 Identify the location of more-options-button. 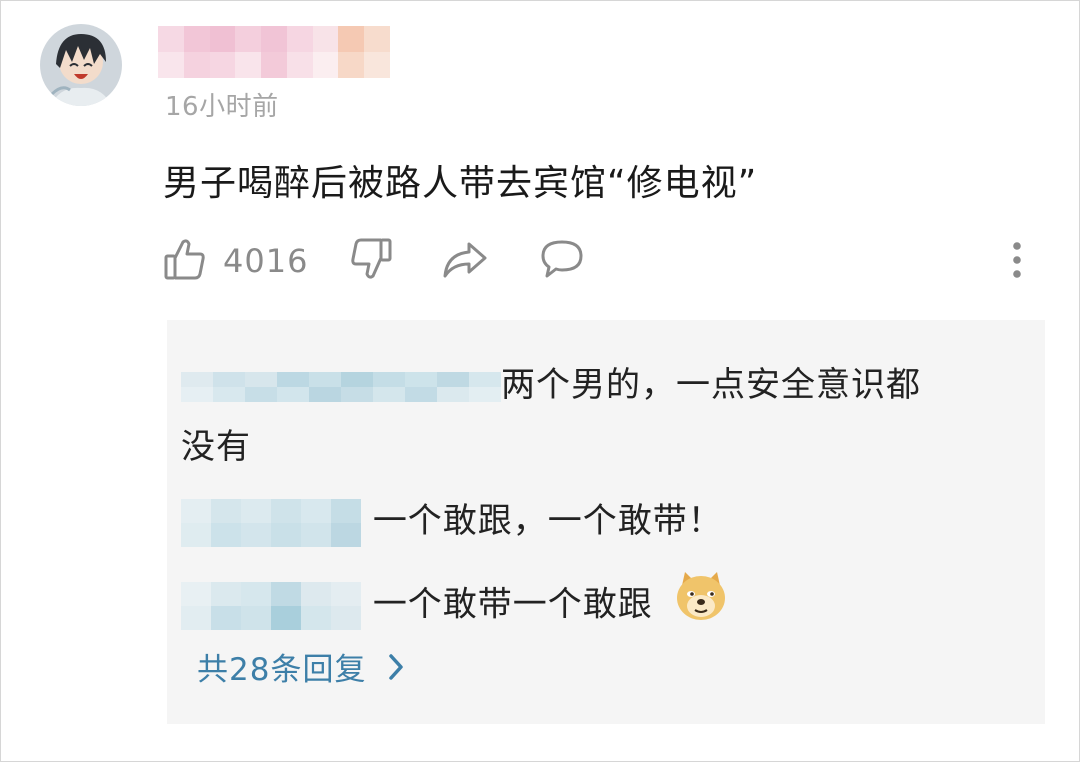
(1017, 262).